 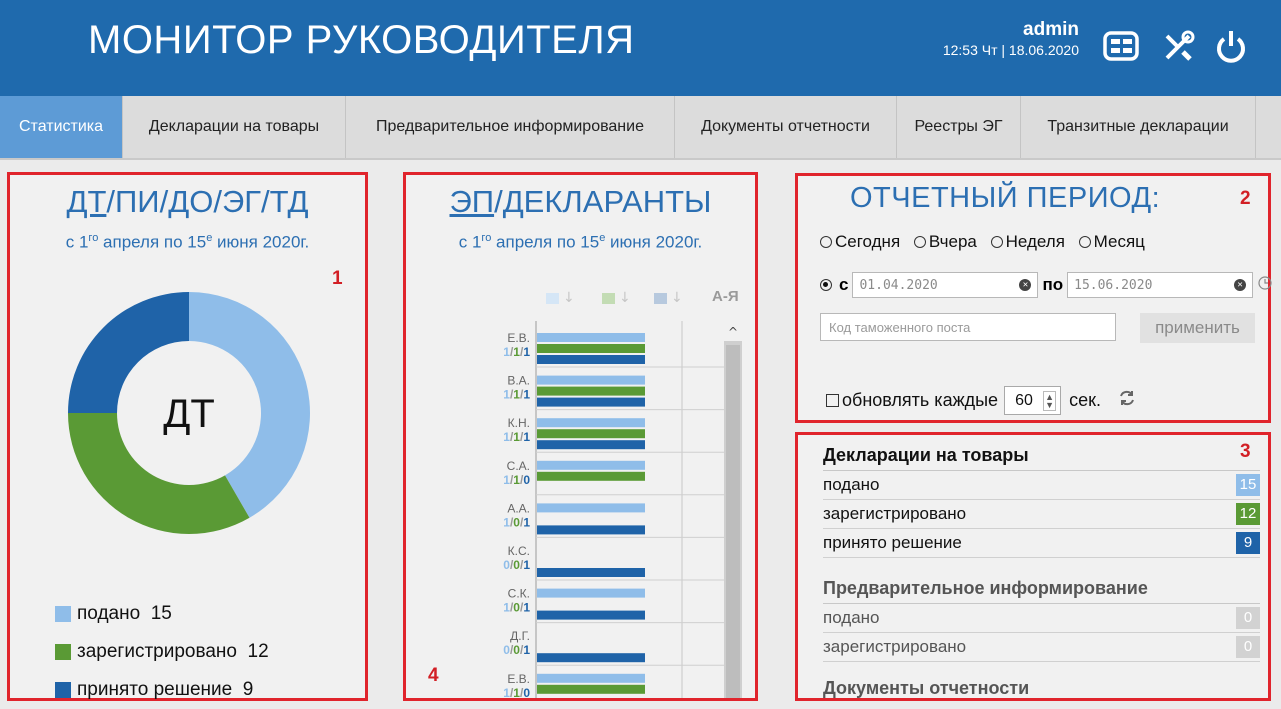 What do you see at coordinates (289, 201) in the screenshot?
I see `nav-td: ТД` at bounding box center [289, 201].